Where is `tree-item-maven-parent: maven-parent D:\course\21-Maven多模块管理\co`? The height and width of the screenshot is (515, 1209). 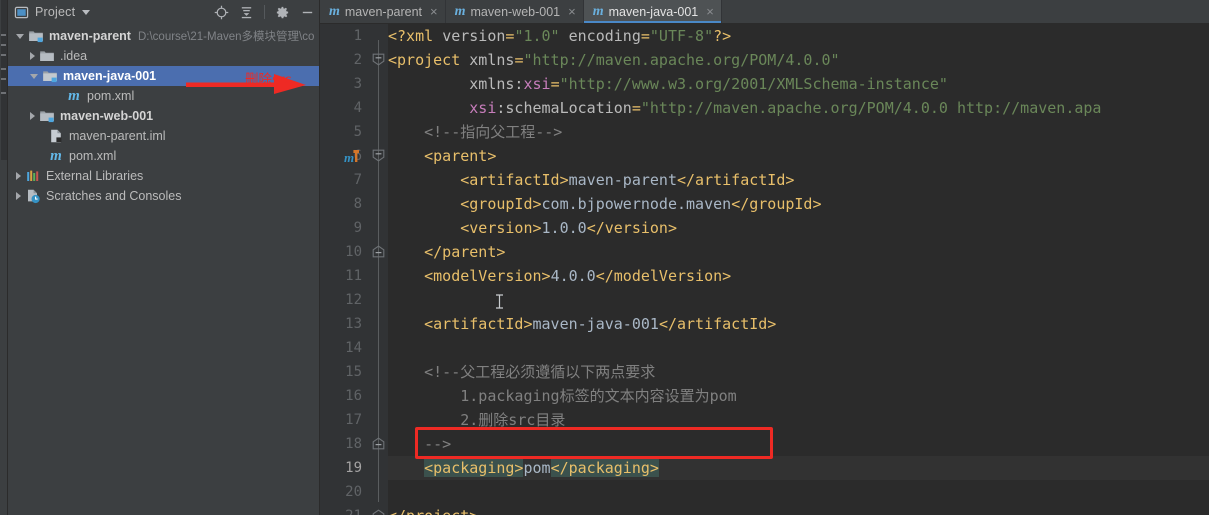
tree-item-maven-parent: maven-parent D:\course\21-Maven多模块管理\co is located at coordinates (163, 36).